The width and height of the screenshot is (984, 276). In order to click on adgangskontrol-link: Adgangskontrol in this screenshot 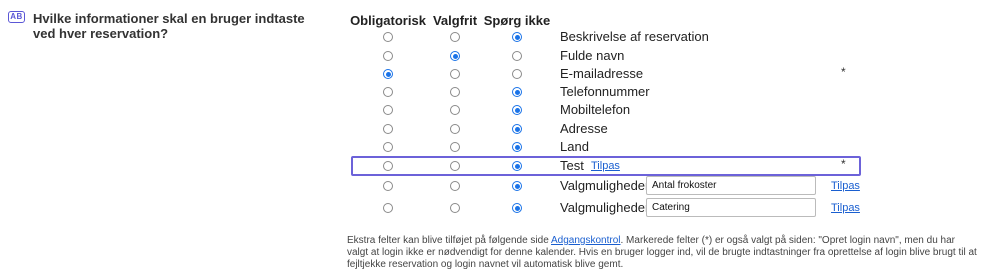, I will do `click(586, 240)`.